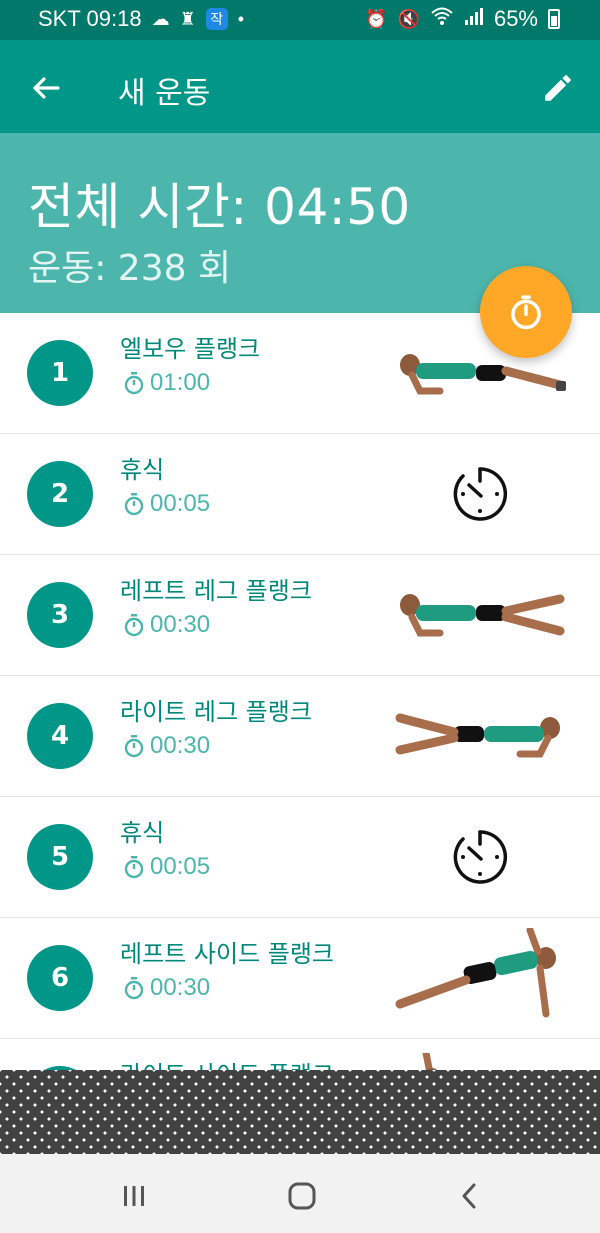  I want to click on left-side-plank-thumbnail, so click(480, 976).